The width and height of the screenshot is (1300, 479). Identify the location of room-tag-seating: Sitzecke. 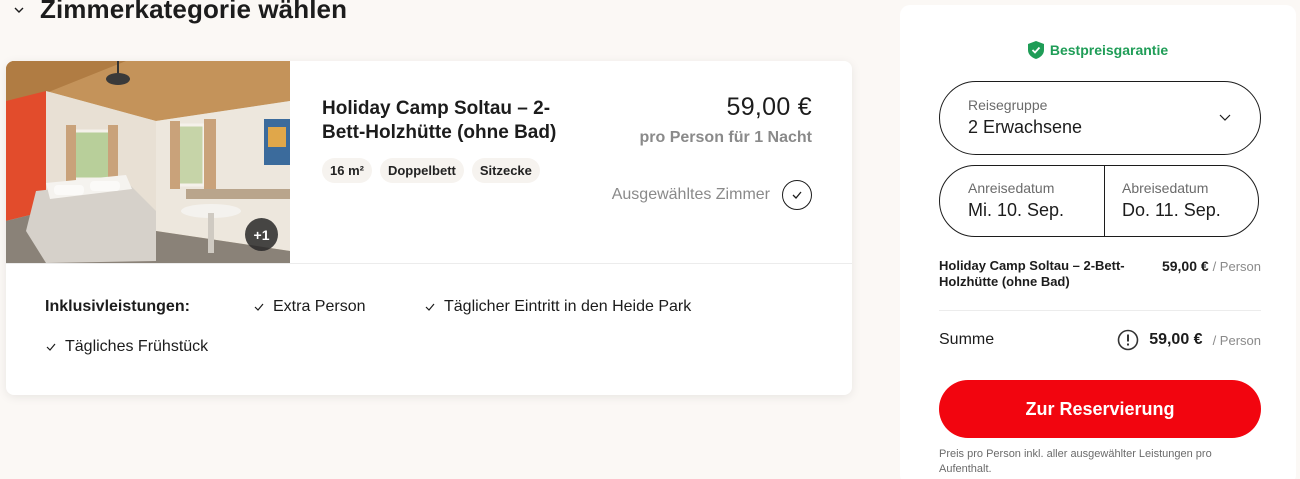
(505, 170).